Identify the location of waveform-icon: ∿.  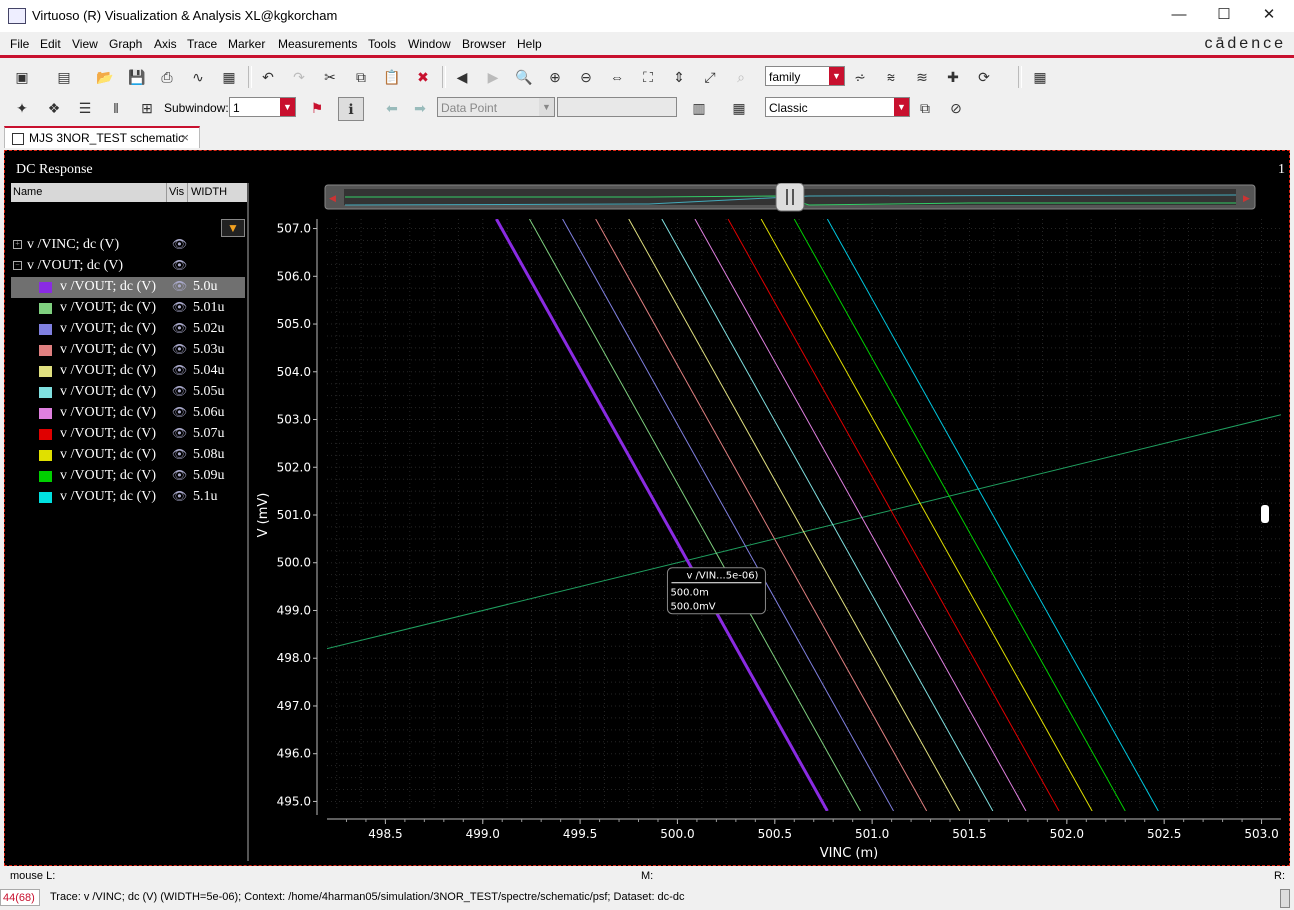
(198, 77).